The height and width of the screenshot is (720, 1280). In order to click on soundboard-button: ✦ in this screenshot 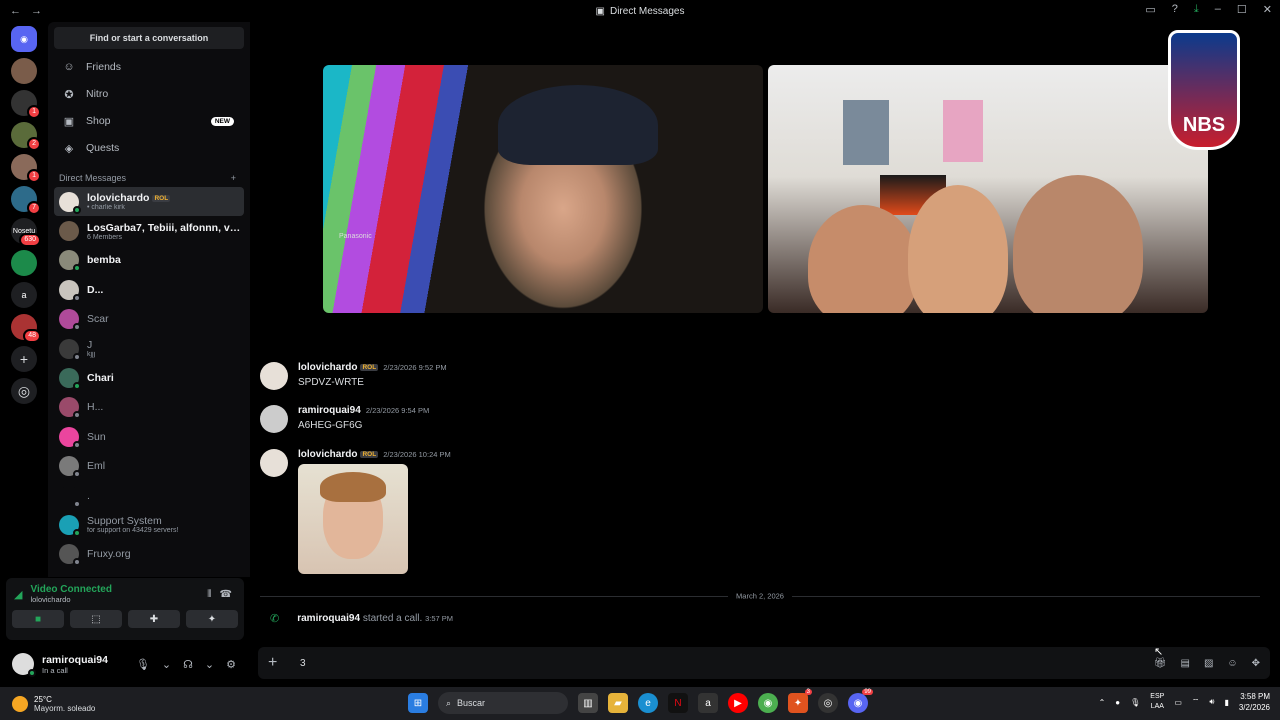, I will do `click(212, 619)`.